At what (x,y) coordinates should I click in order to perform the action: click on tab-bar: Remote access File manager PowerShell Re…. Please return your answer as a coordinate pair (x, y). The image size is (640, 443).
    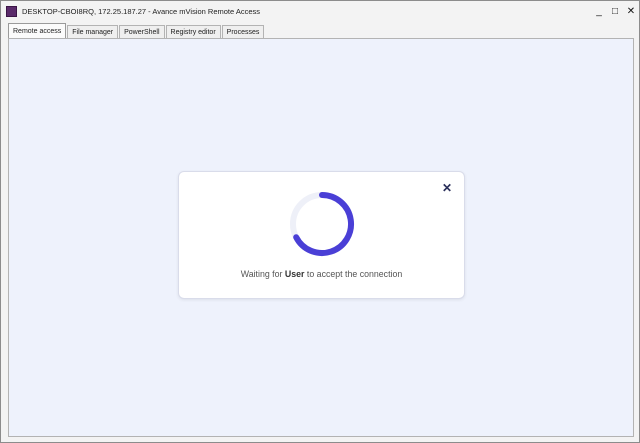
    Looking at the image, I should click on (136, 31).